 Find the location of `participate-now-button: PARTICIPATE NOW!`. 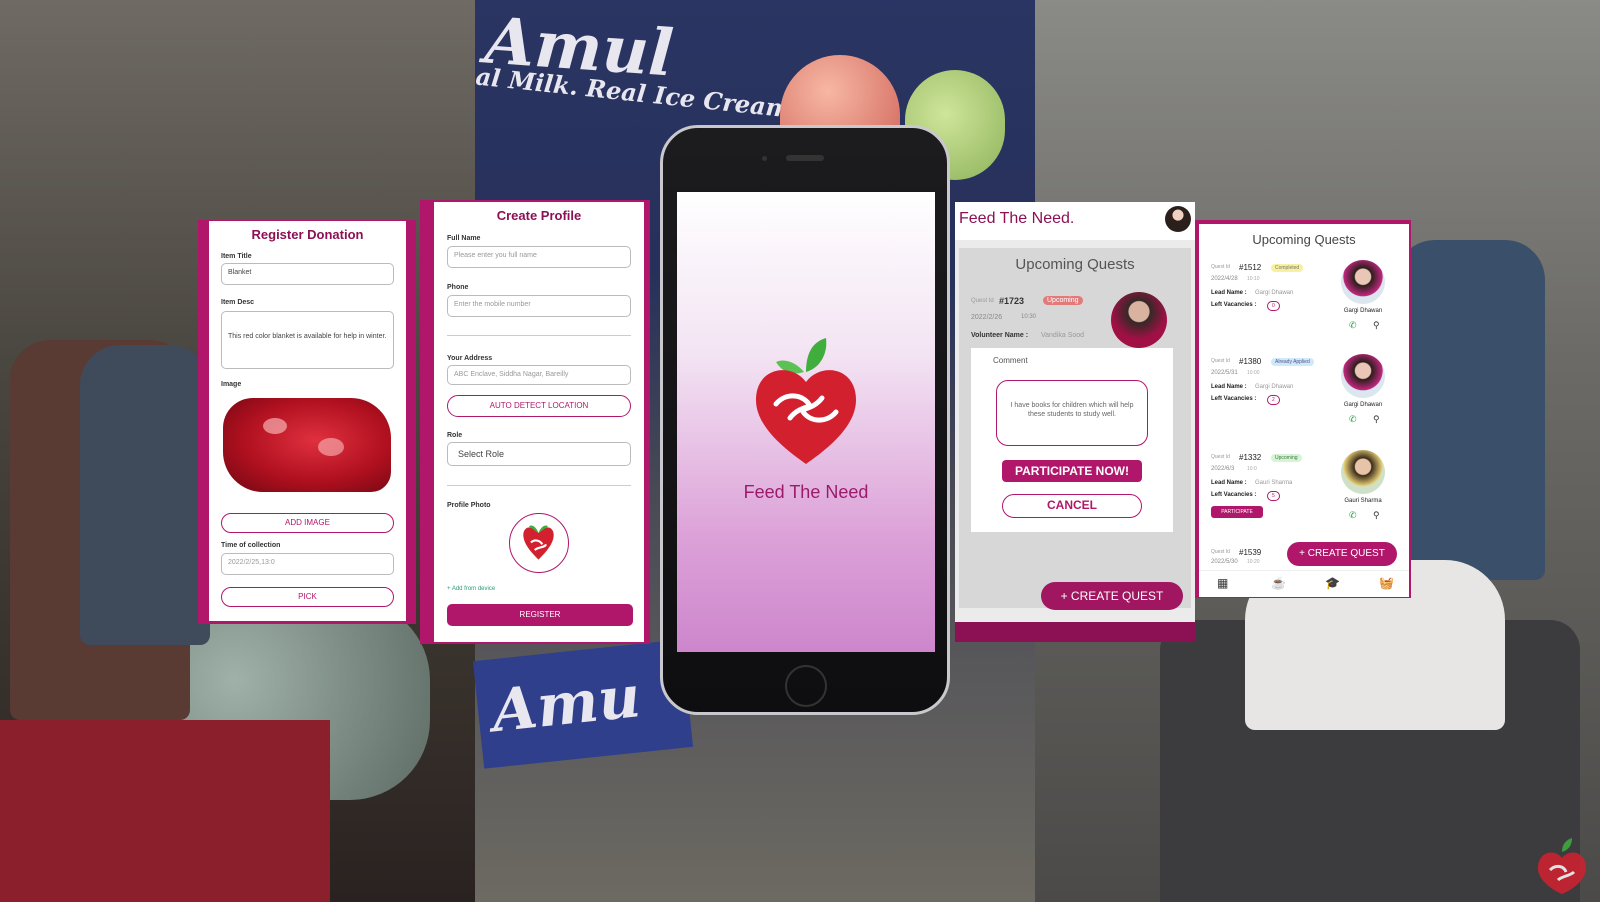

participate-now-button: PARTICIPATE NOW! is located at coordinates (1072, 471).